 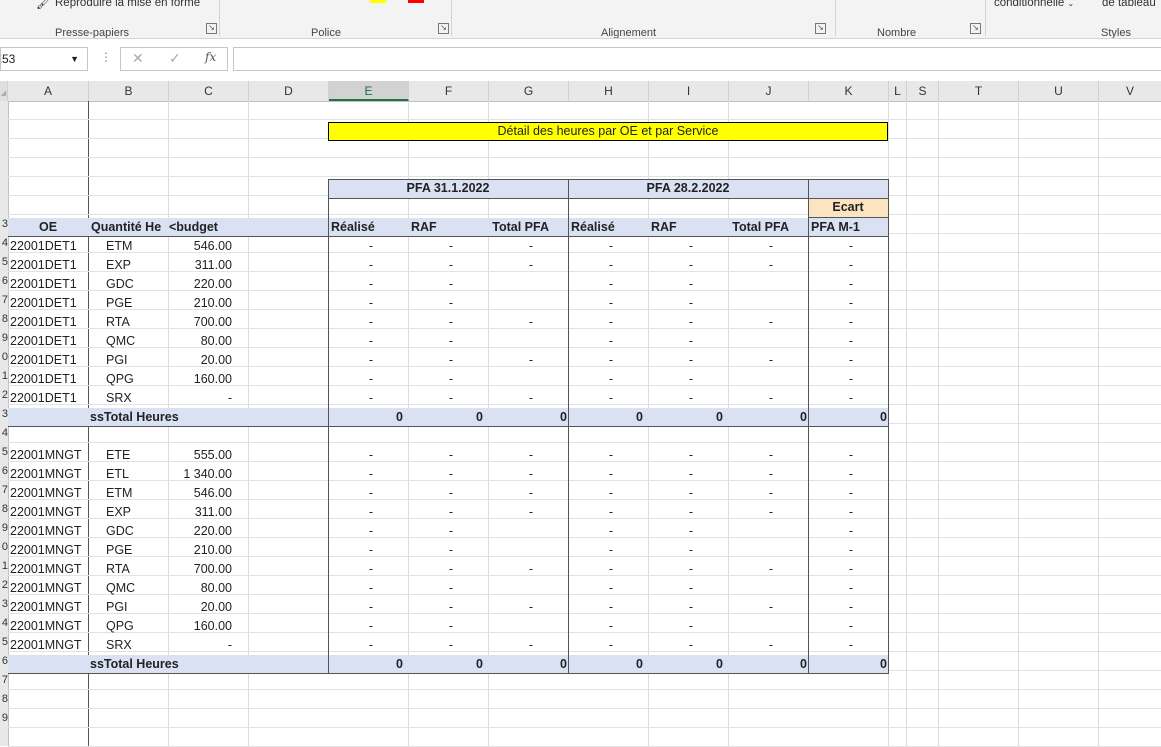 What do you see at coordinates (137, 645) in the screenshot?
I see `cell-service: SRX` at bounding box center [137, 645].